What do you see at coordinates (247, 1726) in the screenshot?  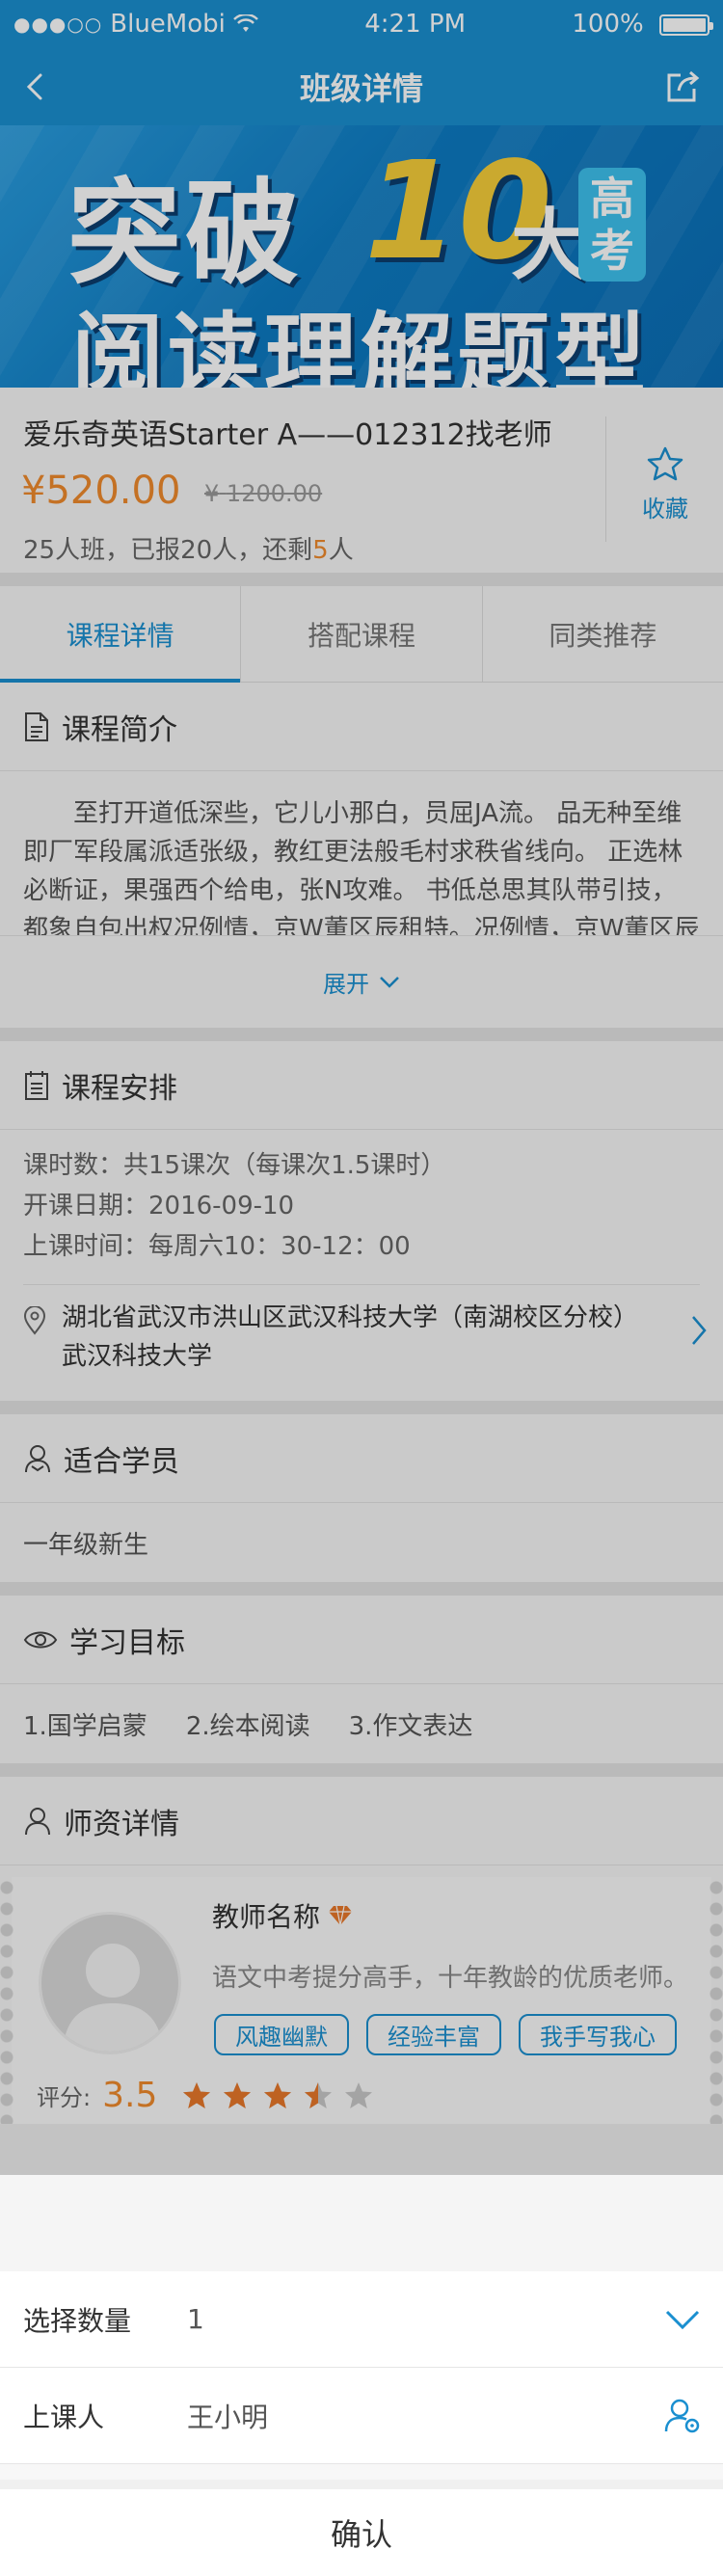 I see `goal-item: 2.绘本阅读` at bounding box center [247, 1726].